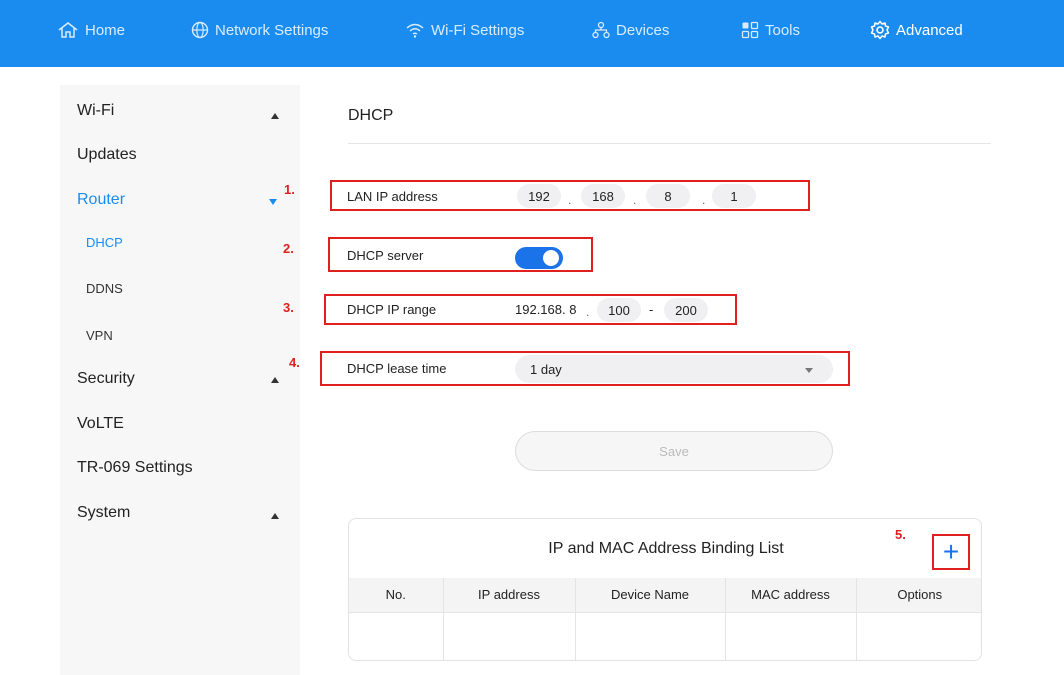 This screenshot has width=1064, height=675. What do you see at coordinates (272, 30) in the screenshot?
I see `nav-network-label: Network Settings` at bounding box center [272, 30].